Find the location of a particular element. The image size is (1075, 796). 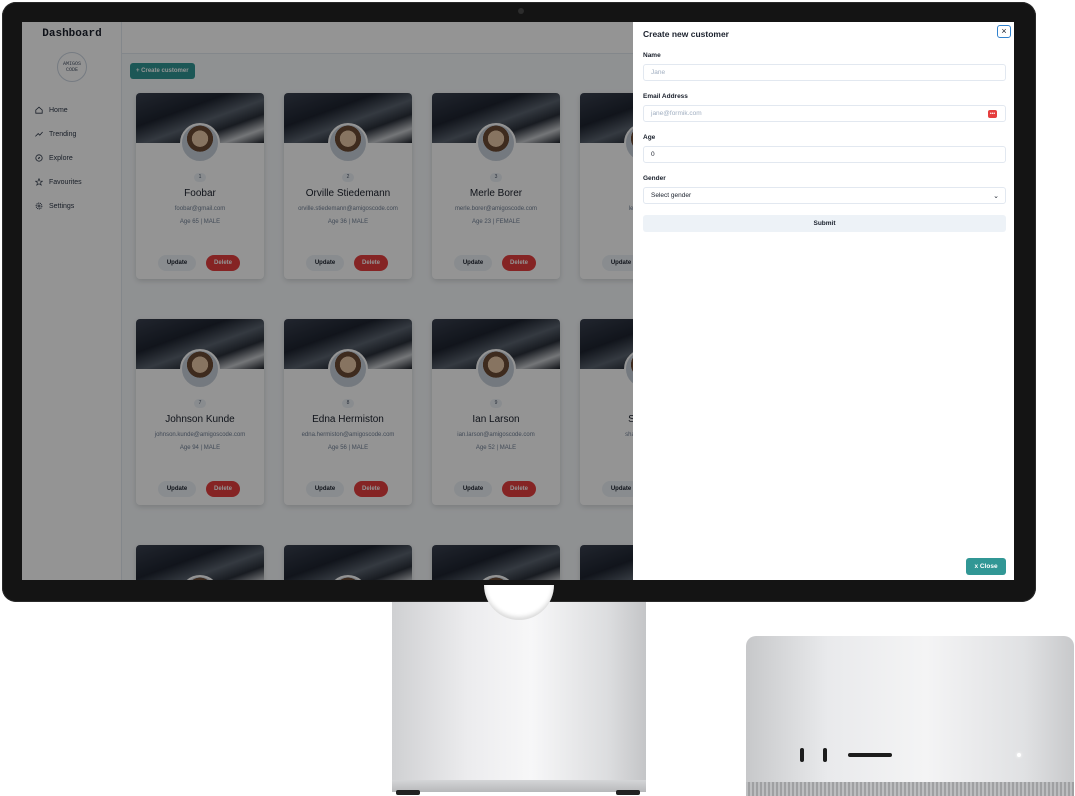

age-input: 0 is located at coordinates (824, 154).